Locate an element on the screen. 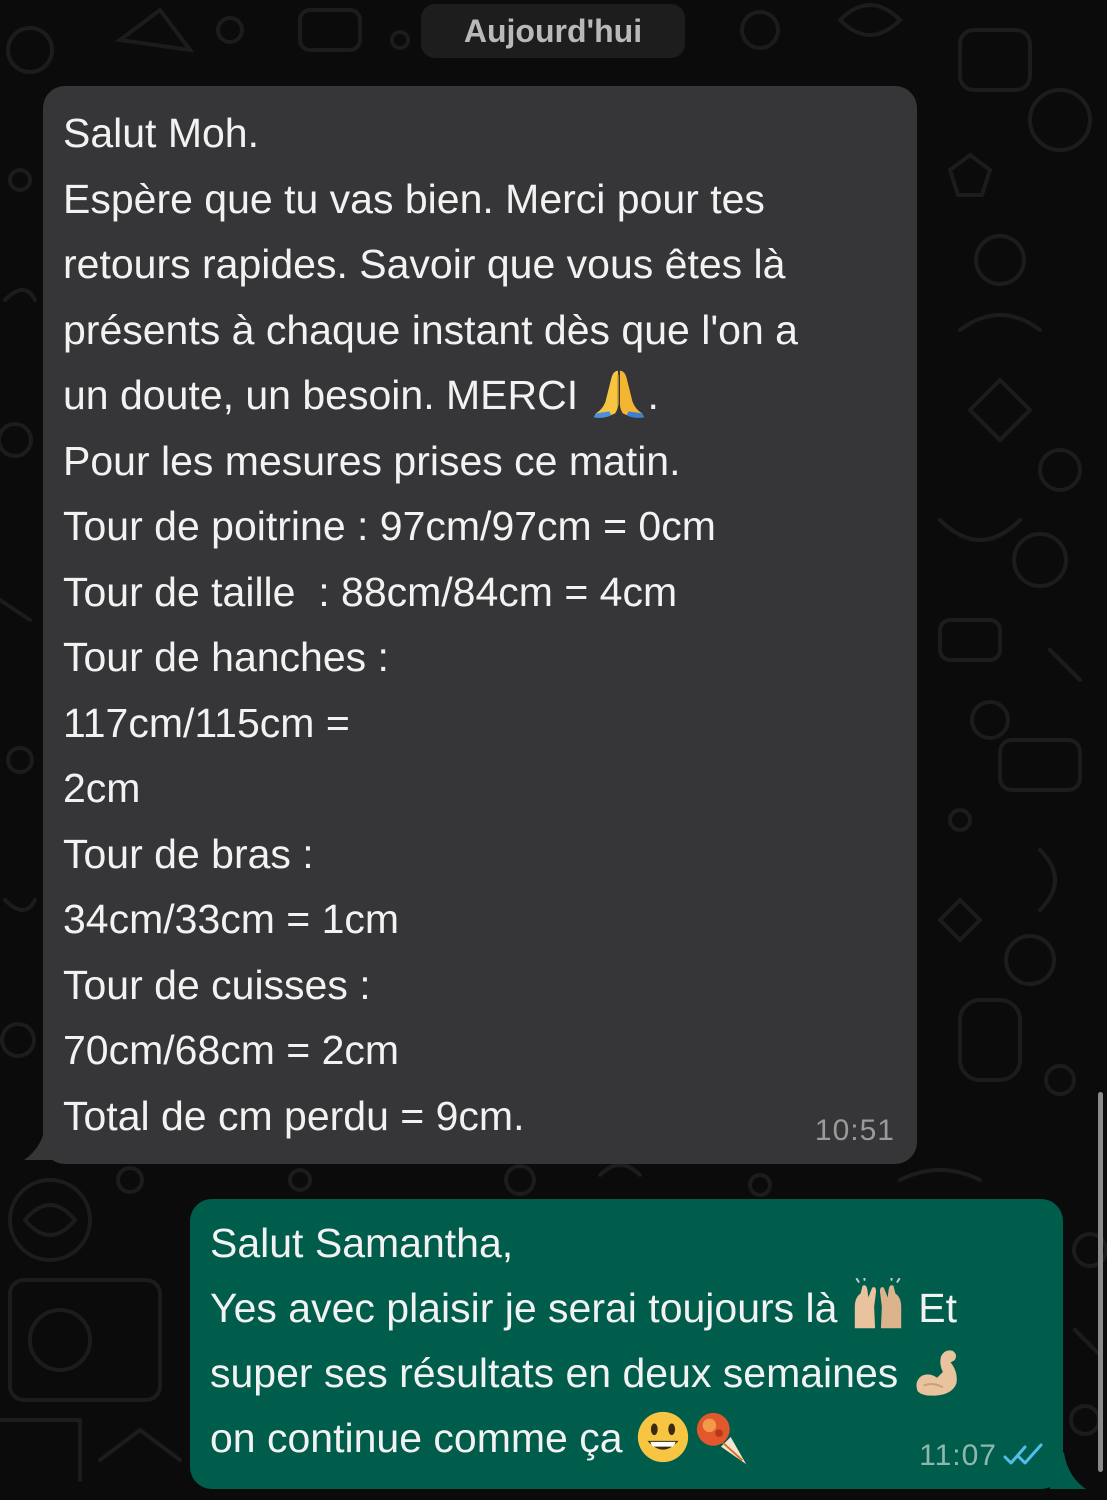  smiling-face-icon is located at coordinates (663, 1437).